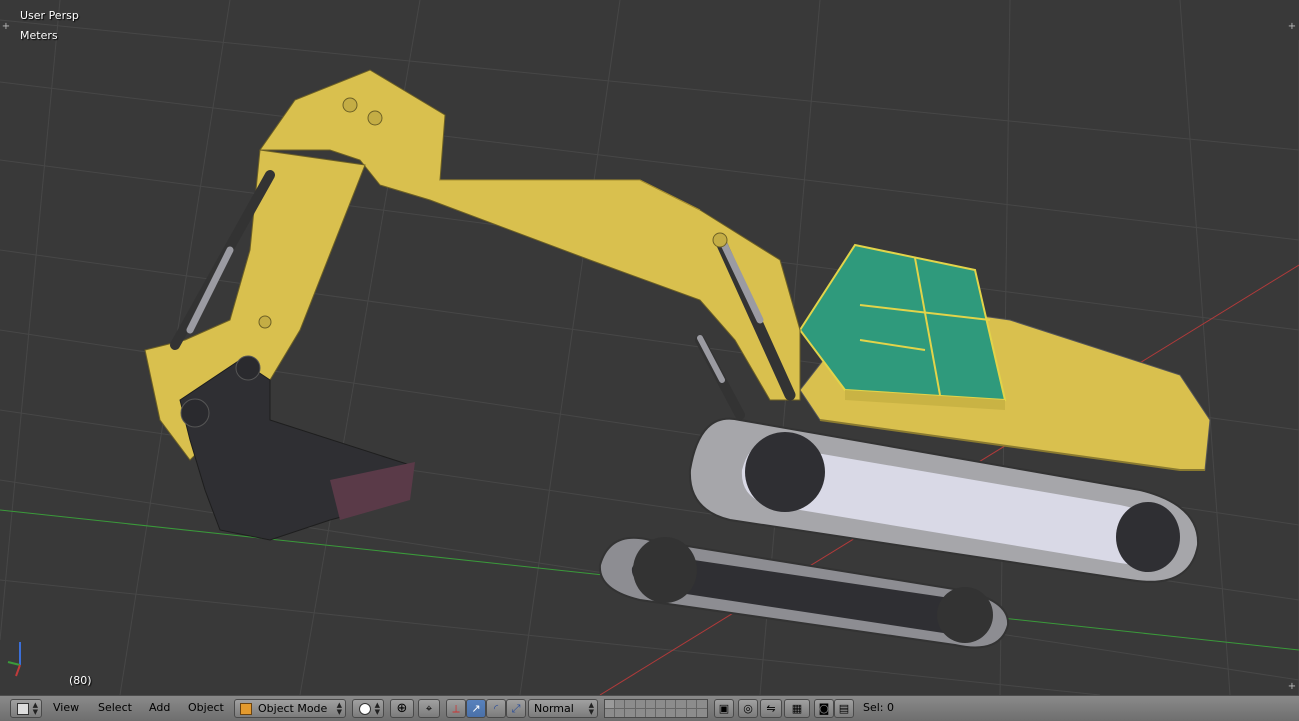 The image size is (1299, 721). I want to click on translate-manipulator-button: ↗, so click(476, 708).